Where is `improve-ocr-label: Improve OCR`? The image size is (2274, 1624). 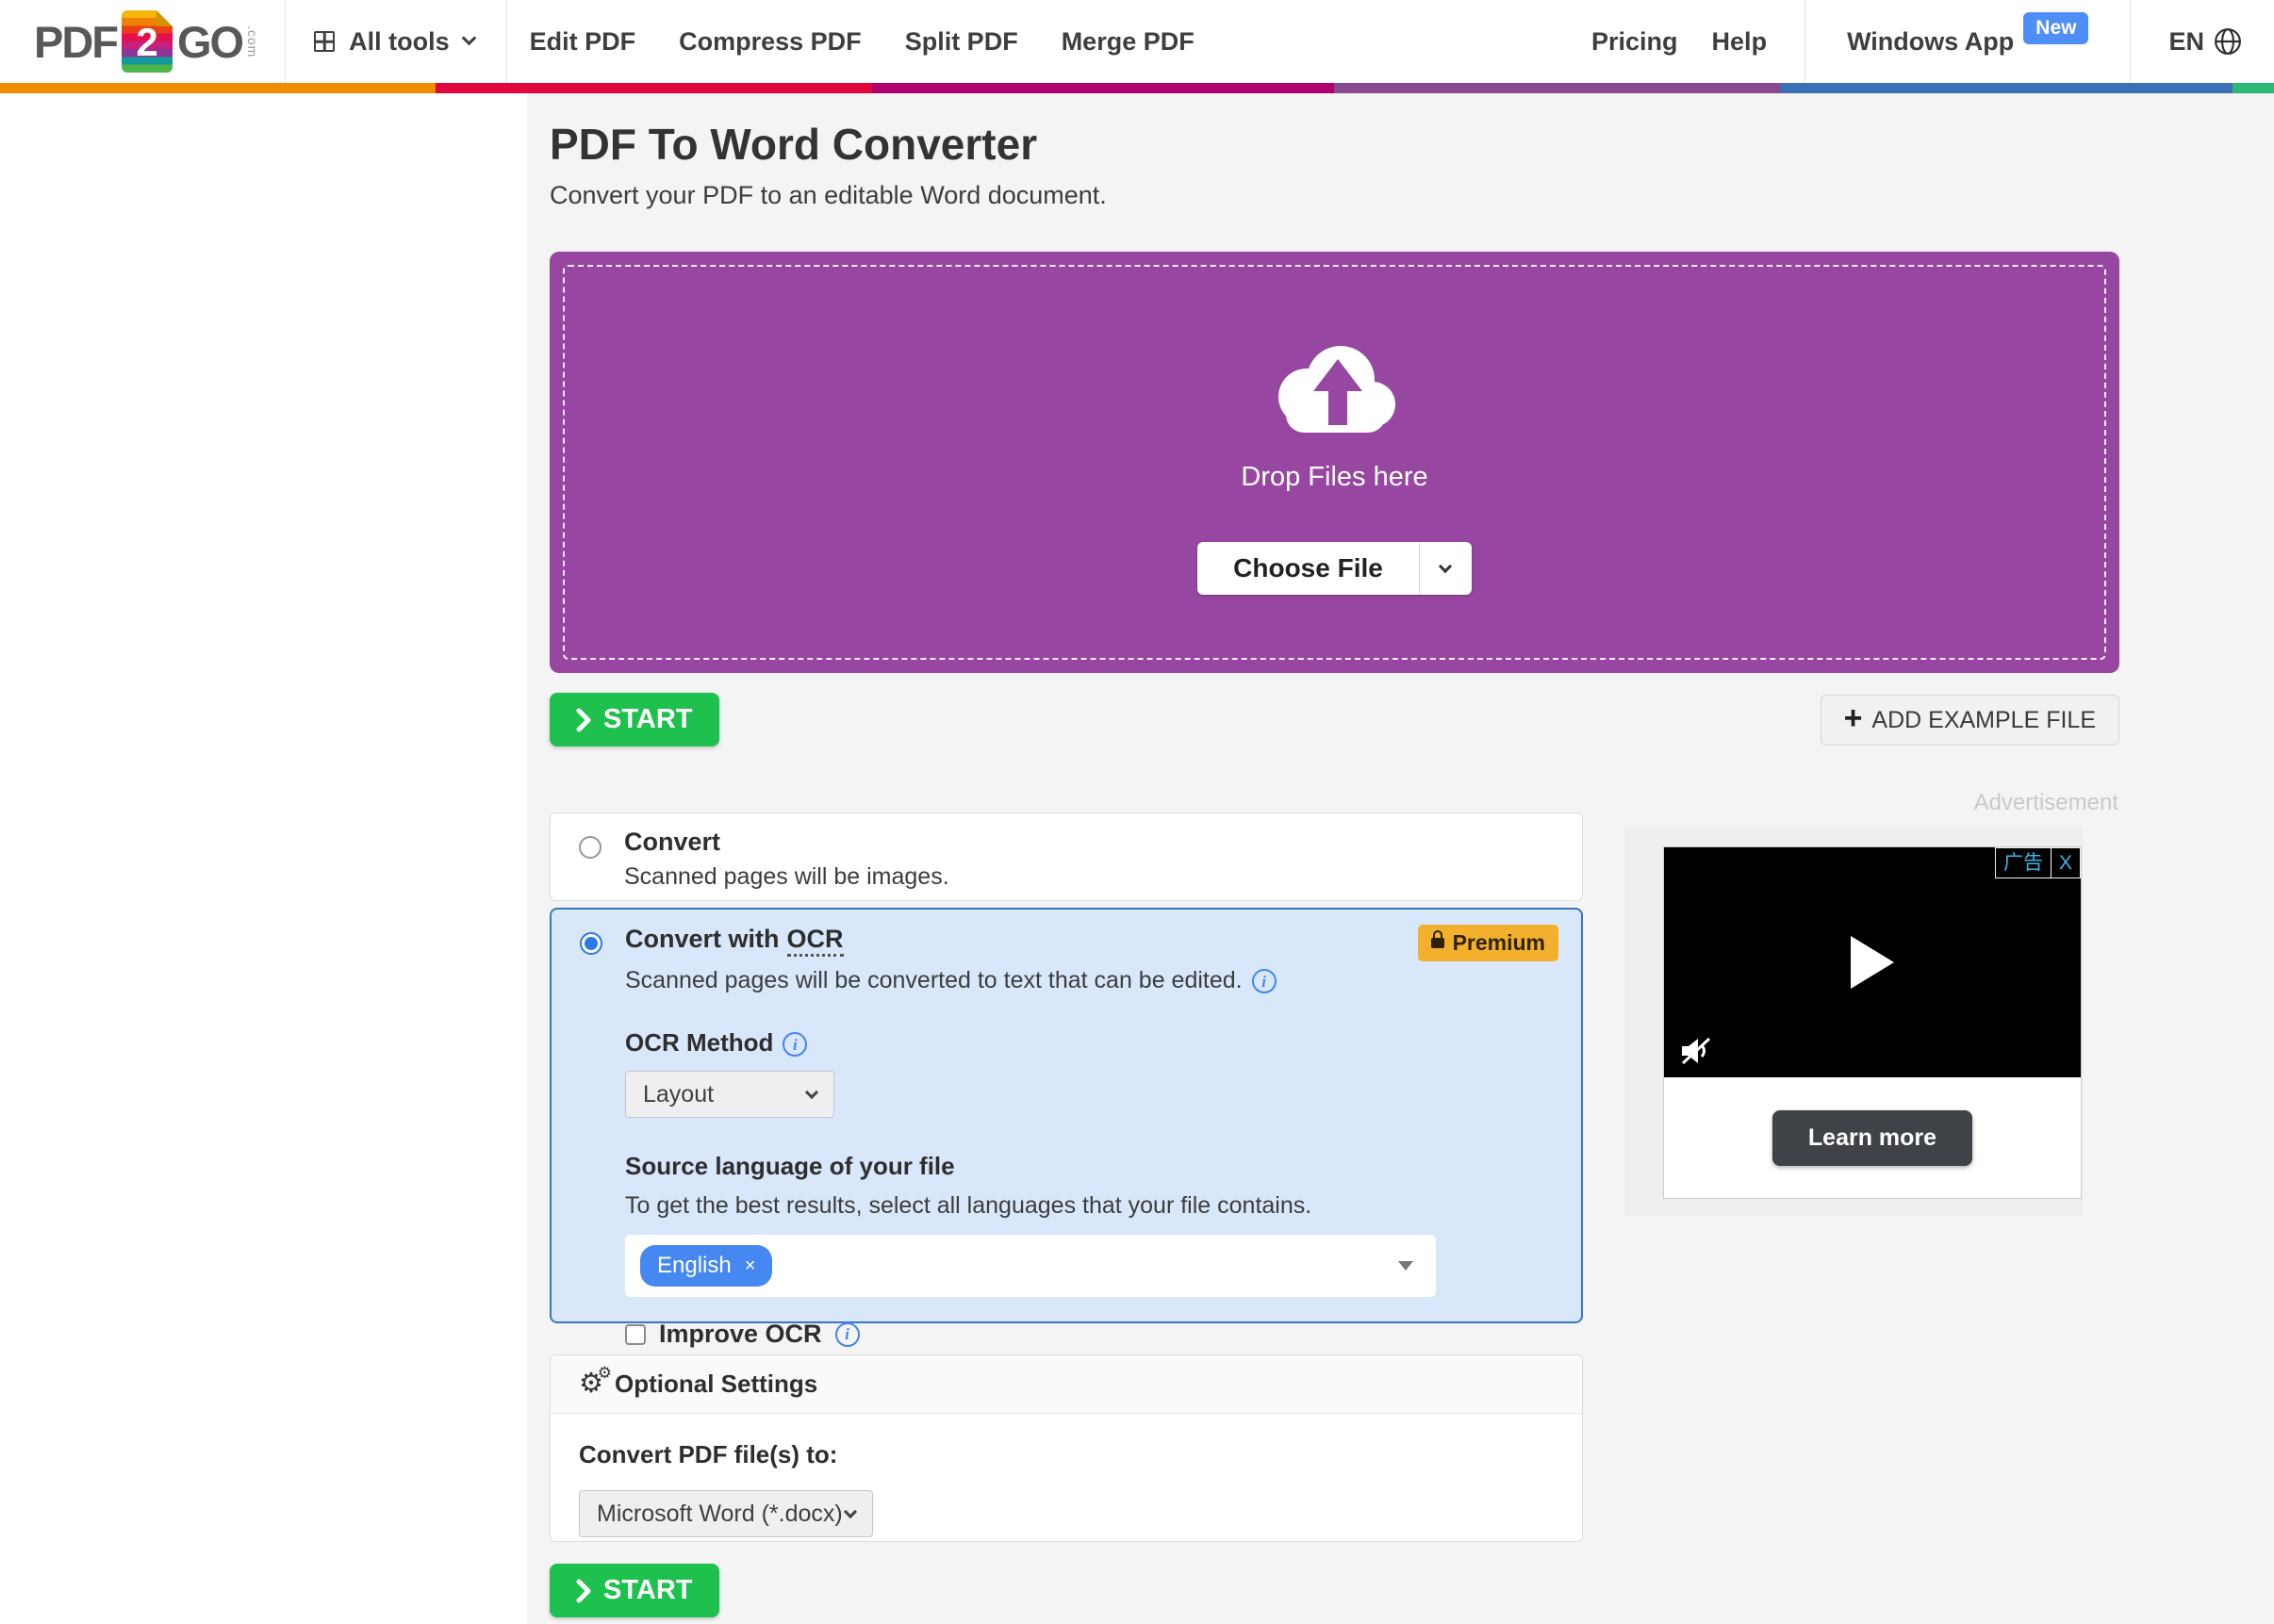
improve-ocr-label: Improve OCR is located at coordinates (740, 1334).